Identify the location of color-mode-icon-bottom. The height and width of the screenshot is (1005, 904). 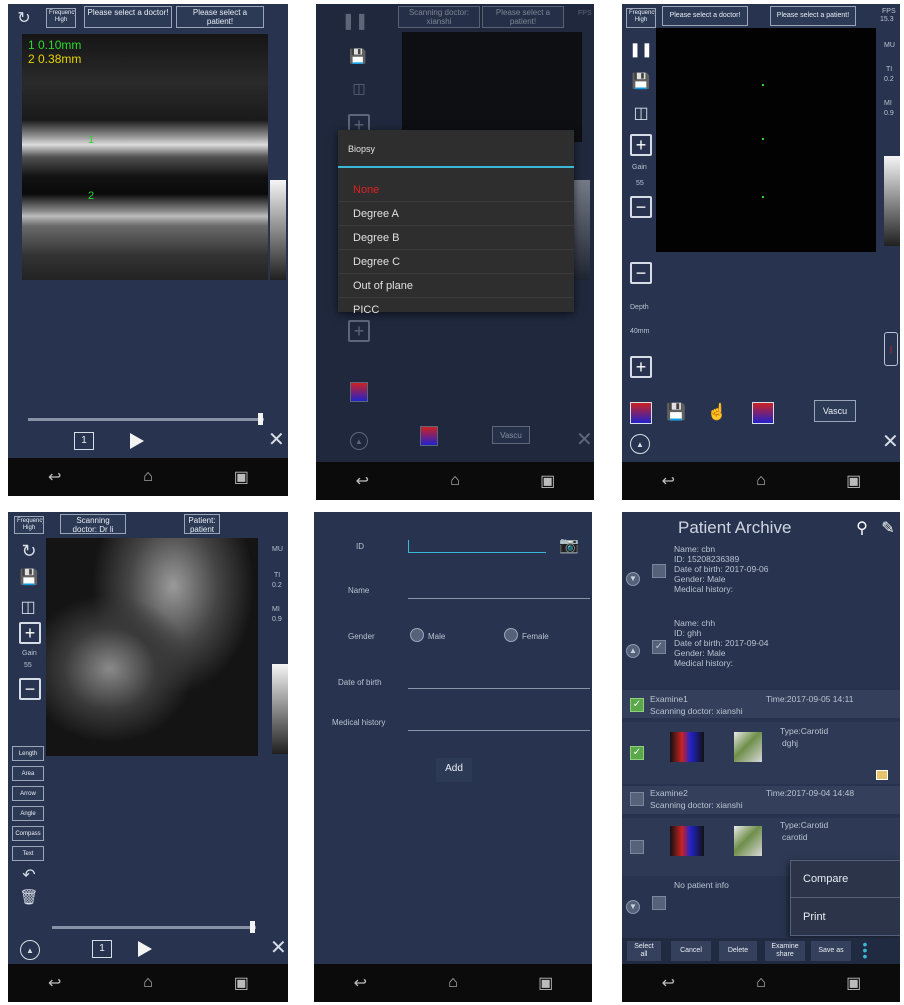
(429, 436).